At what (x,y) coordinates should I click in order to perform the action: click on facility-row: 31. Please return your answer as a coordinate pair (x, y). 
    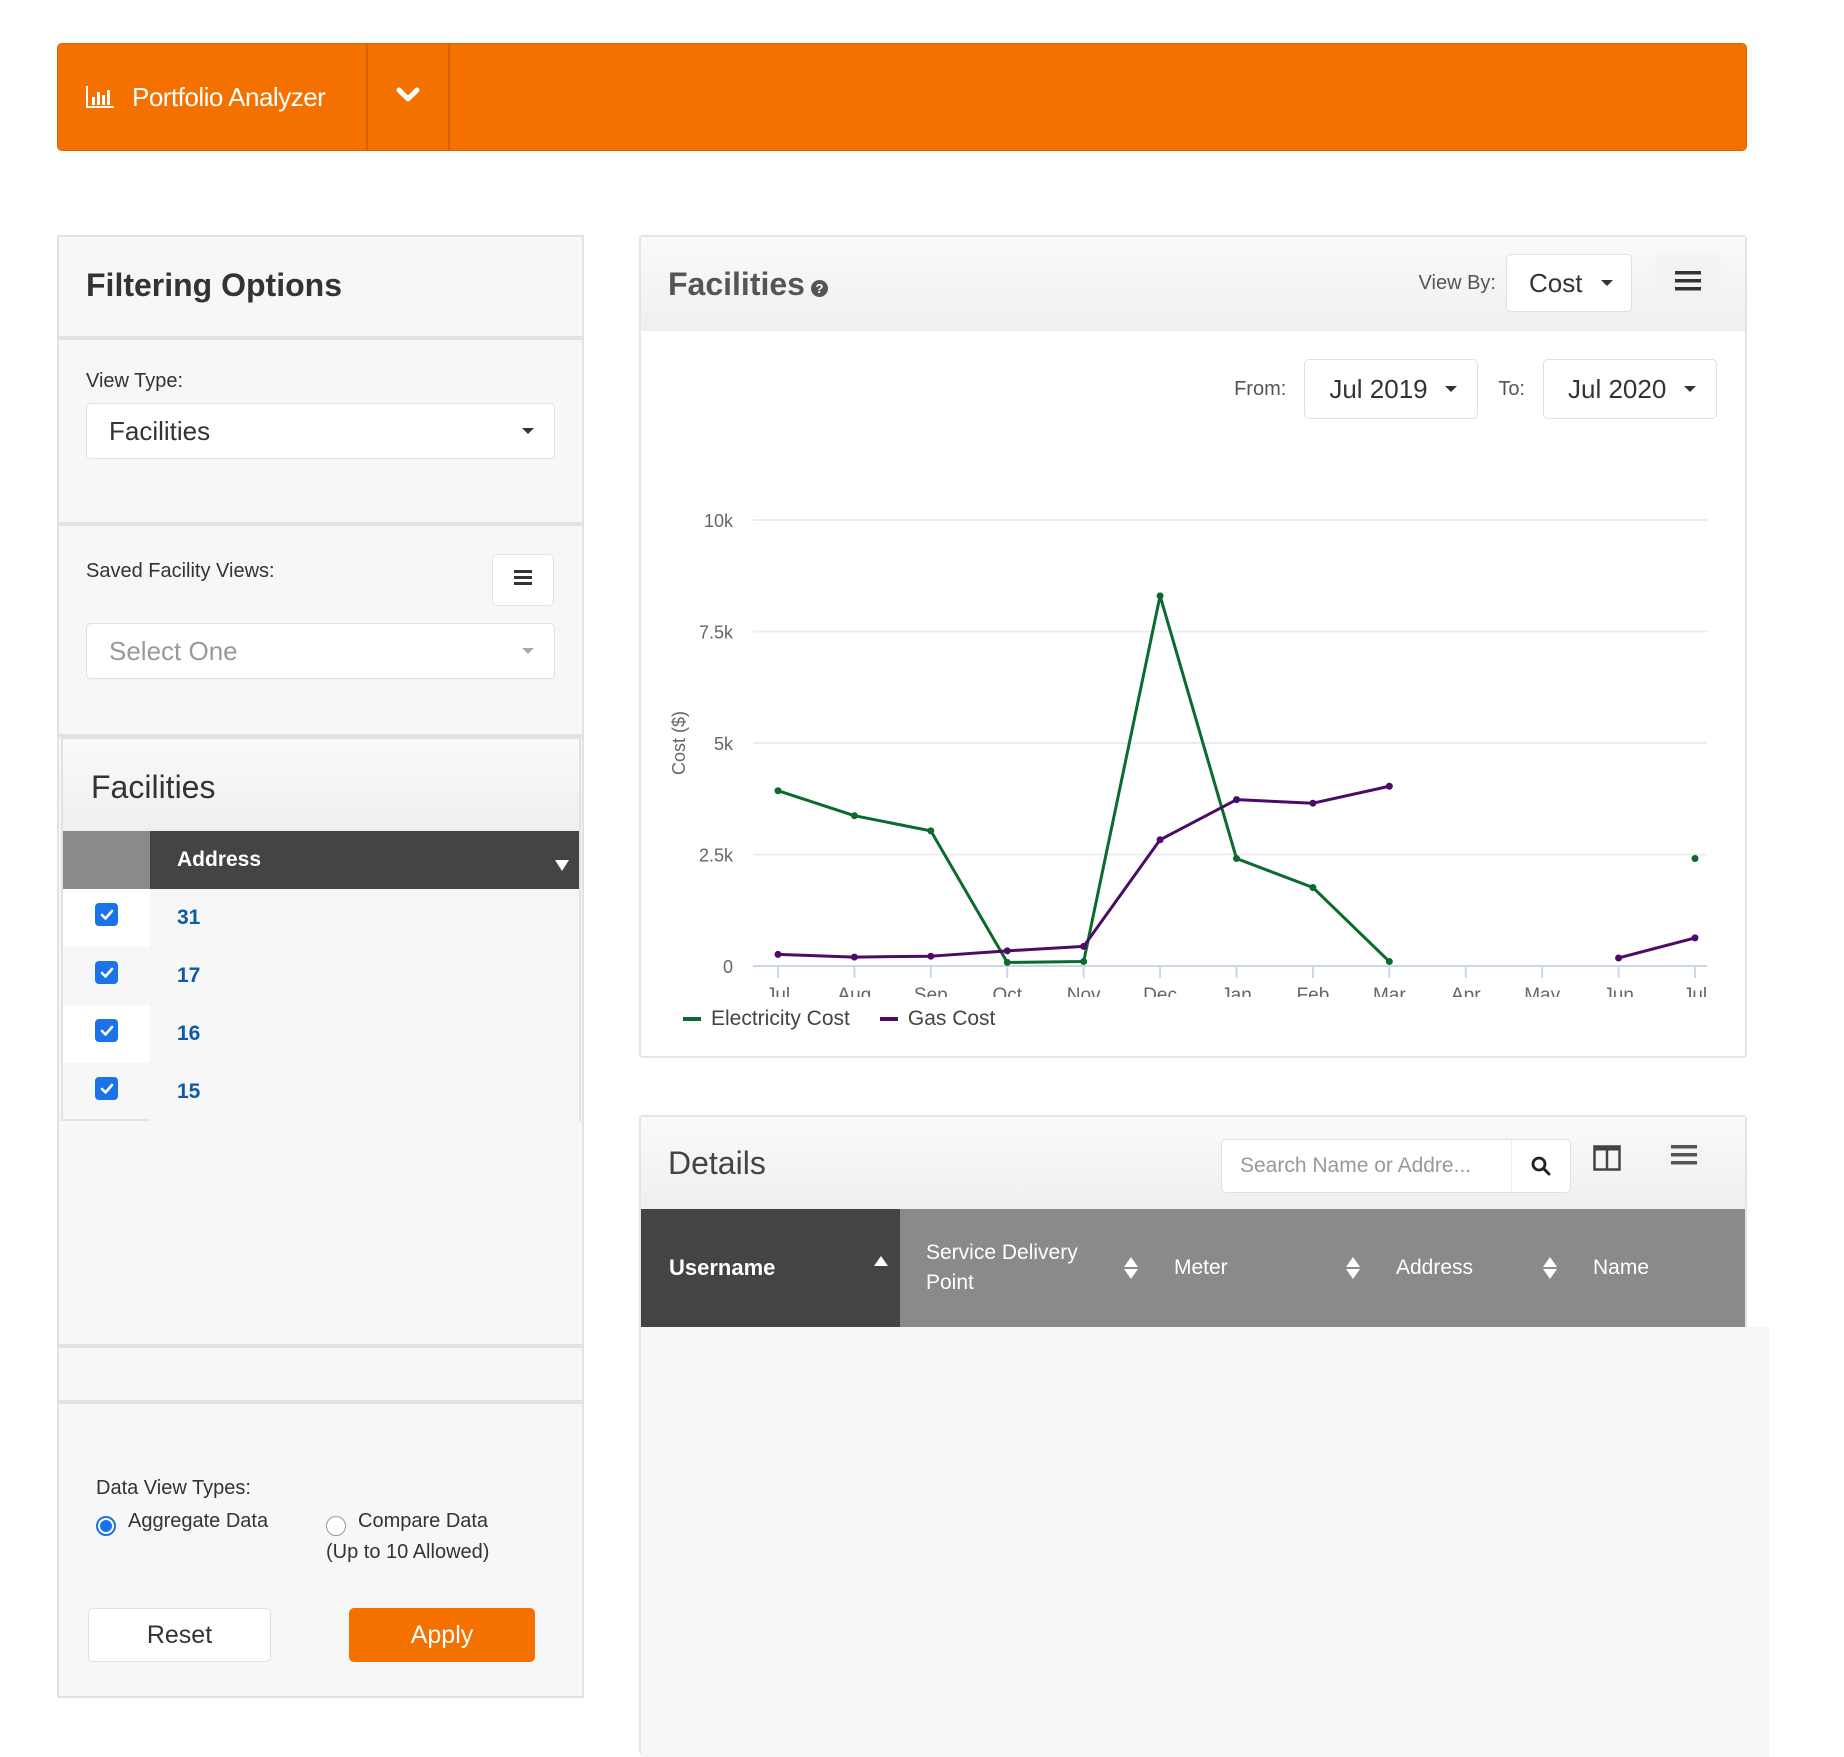
    Looking at the image, I should click on (321, 918).